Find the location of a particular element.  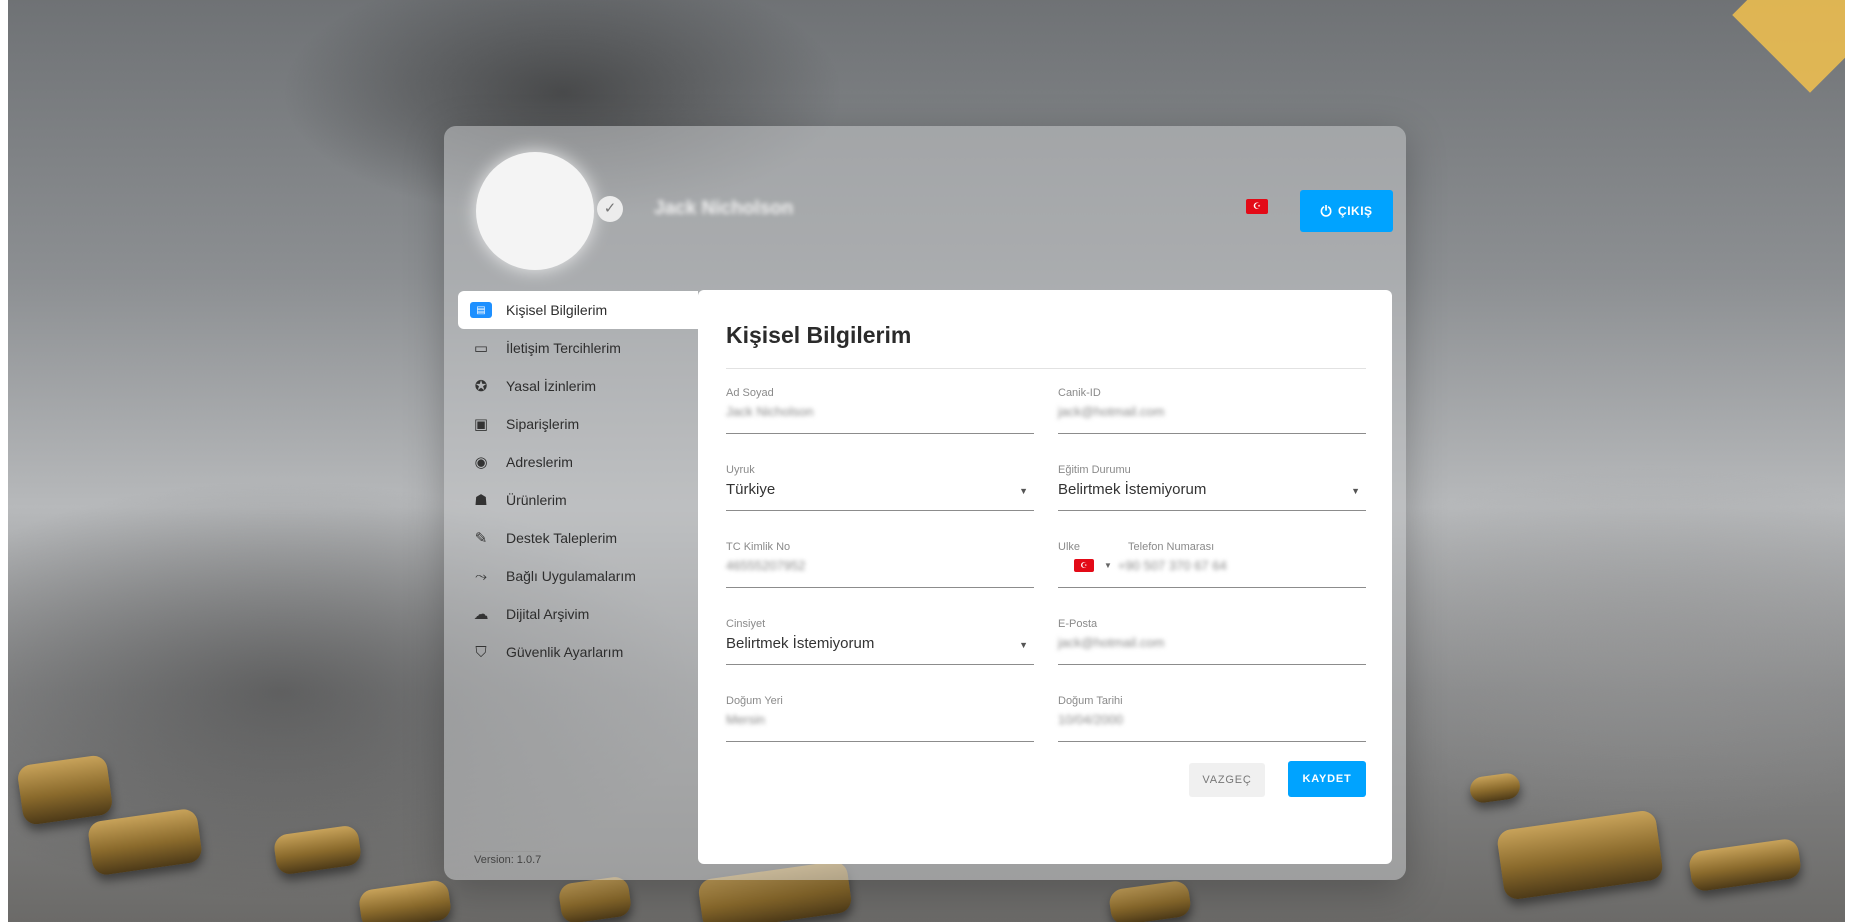

sidebar-item-digital-archive: ☁ Dijital Arşivim is located at coordinates (574, 614).